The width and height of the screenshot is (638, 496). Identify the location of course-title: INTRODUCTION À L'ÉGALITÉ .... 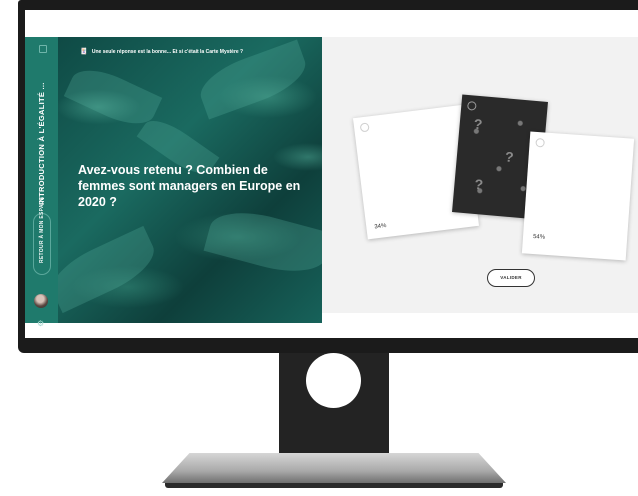
(41, 143).